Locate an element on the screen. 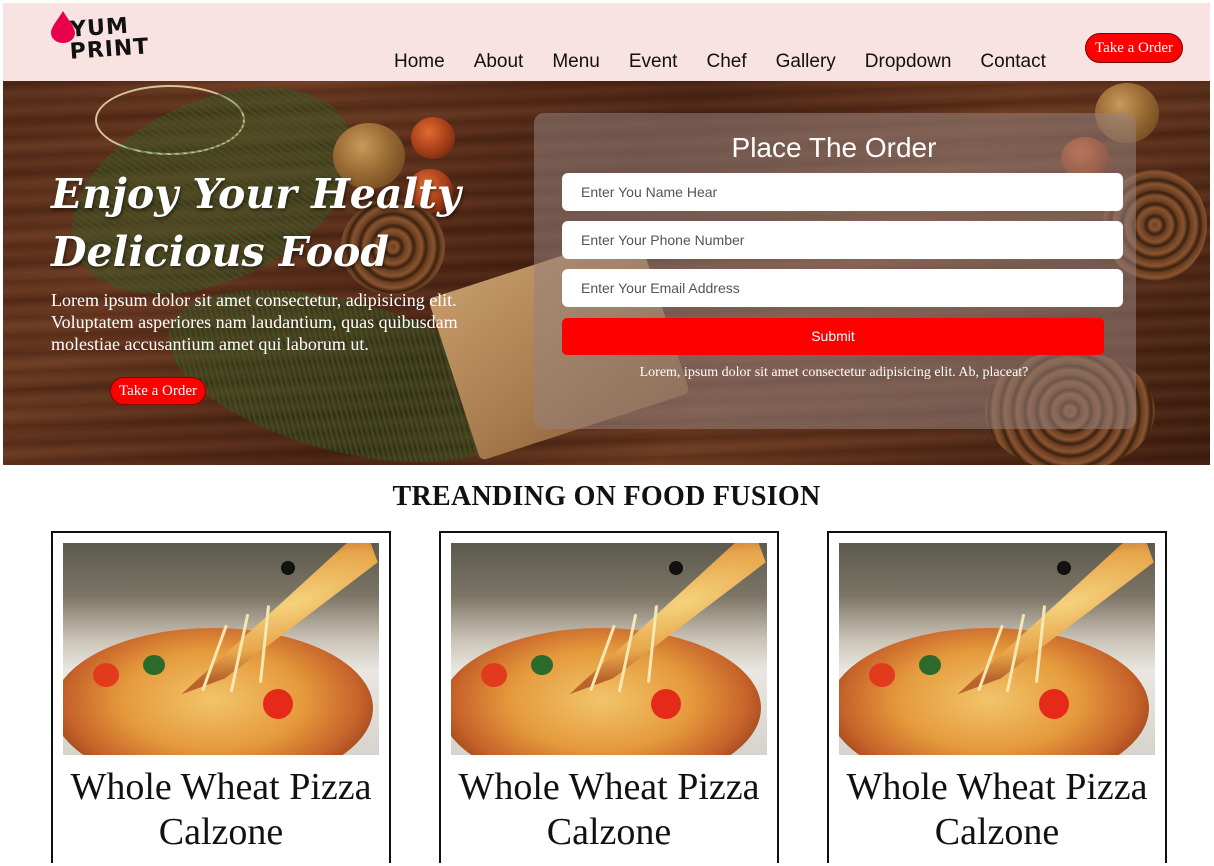  logo-line2: PRINT is located at coordinates (109, 49).